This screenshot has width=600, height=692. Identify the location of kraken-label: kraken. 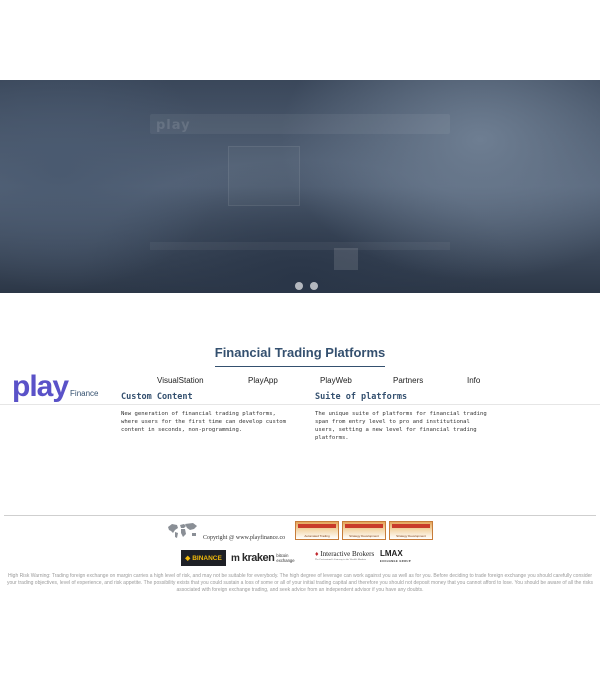
(258, 558).